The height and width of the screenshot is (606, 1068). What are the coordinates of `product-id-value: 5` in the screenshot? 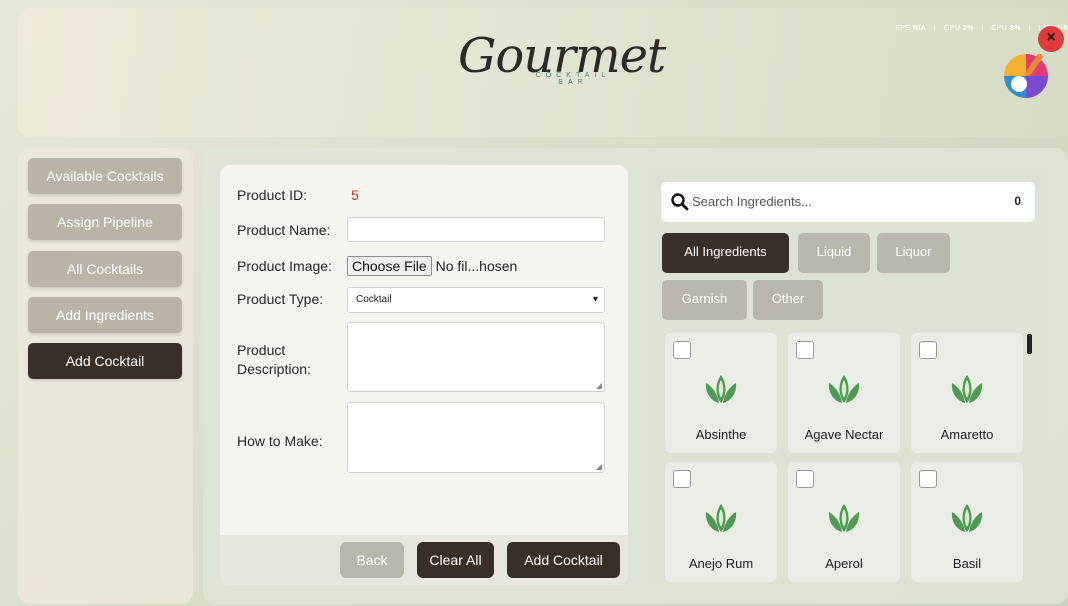 It's located at (355, 195).